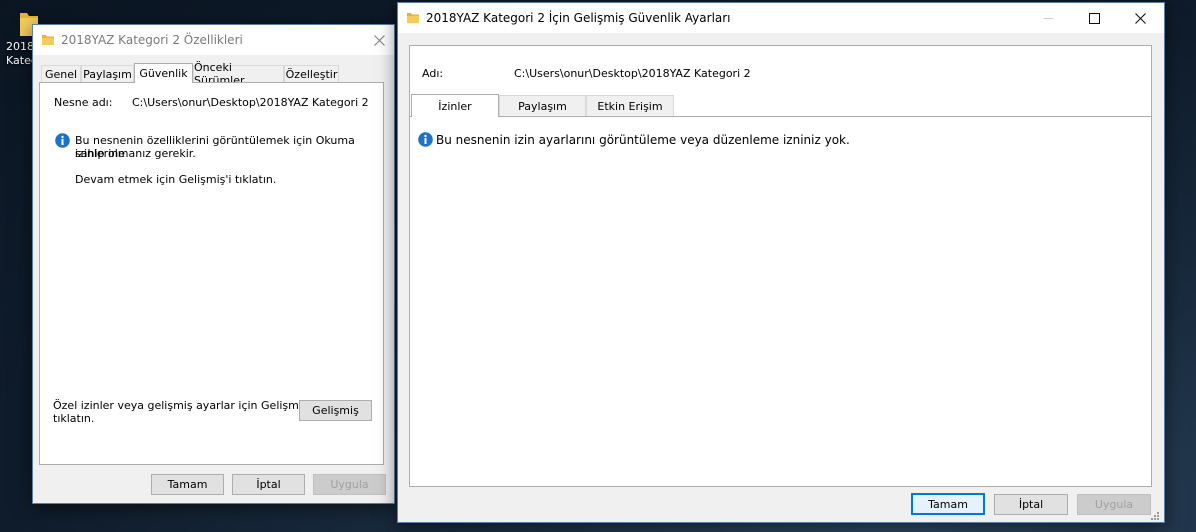 This screenshot has width=1196, height=532. Describe the element at coordinates (135, 153) in the screenshot. I see `info-text-line2: sahip olmanız gerekir.` at that location.